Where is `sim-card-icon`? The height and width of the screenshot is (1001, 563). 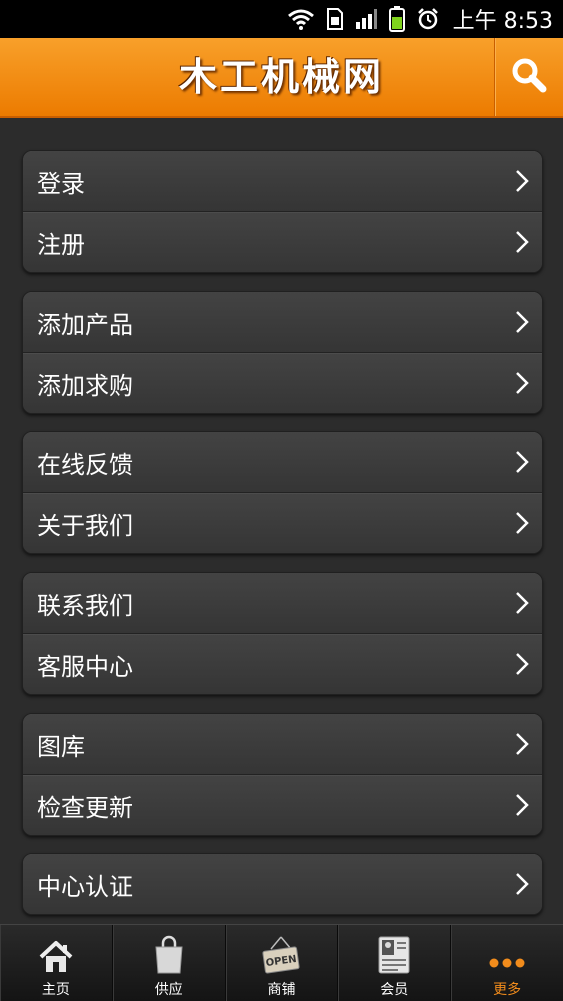 sim-card-icon is located at coordinates (334, 19).